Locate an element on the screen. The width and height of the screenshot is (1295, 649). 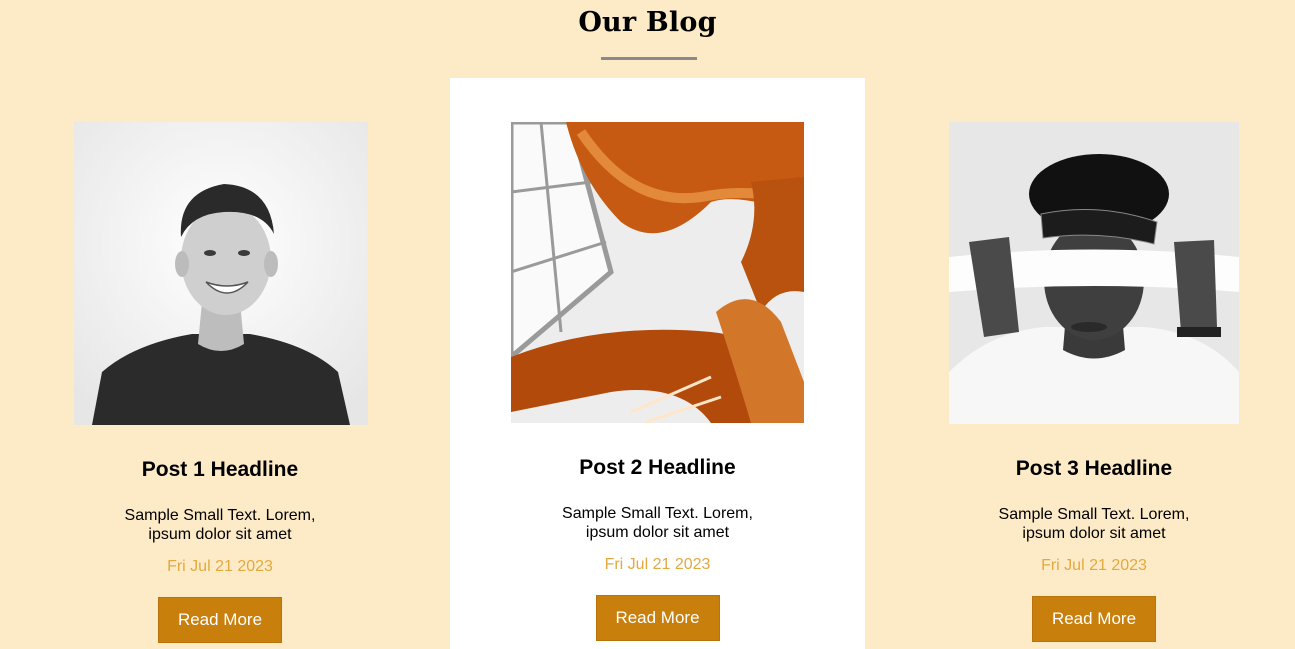
blindfold-photo-icon is located at coordinates (1094, 273).